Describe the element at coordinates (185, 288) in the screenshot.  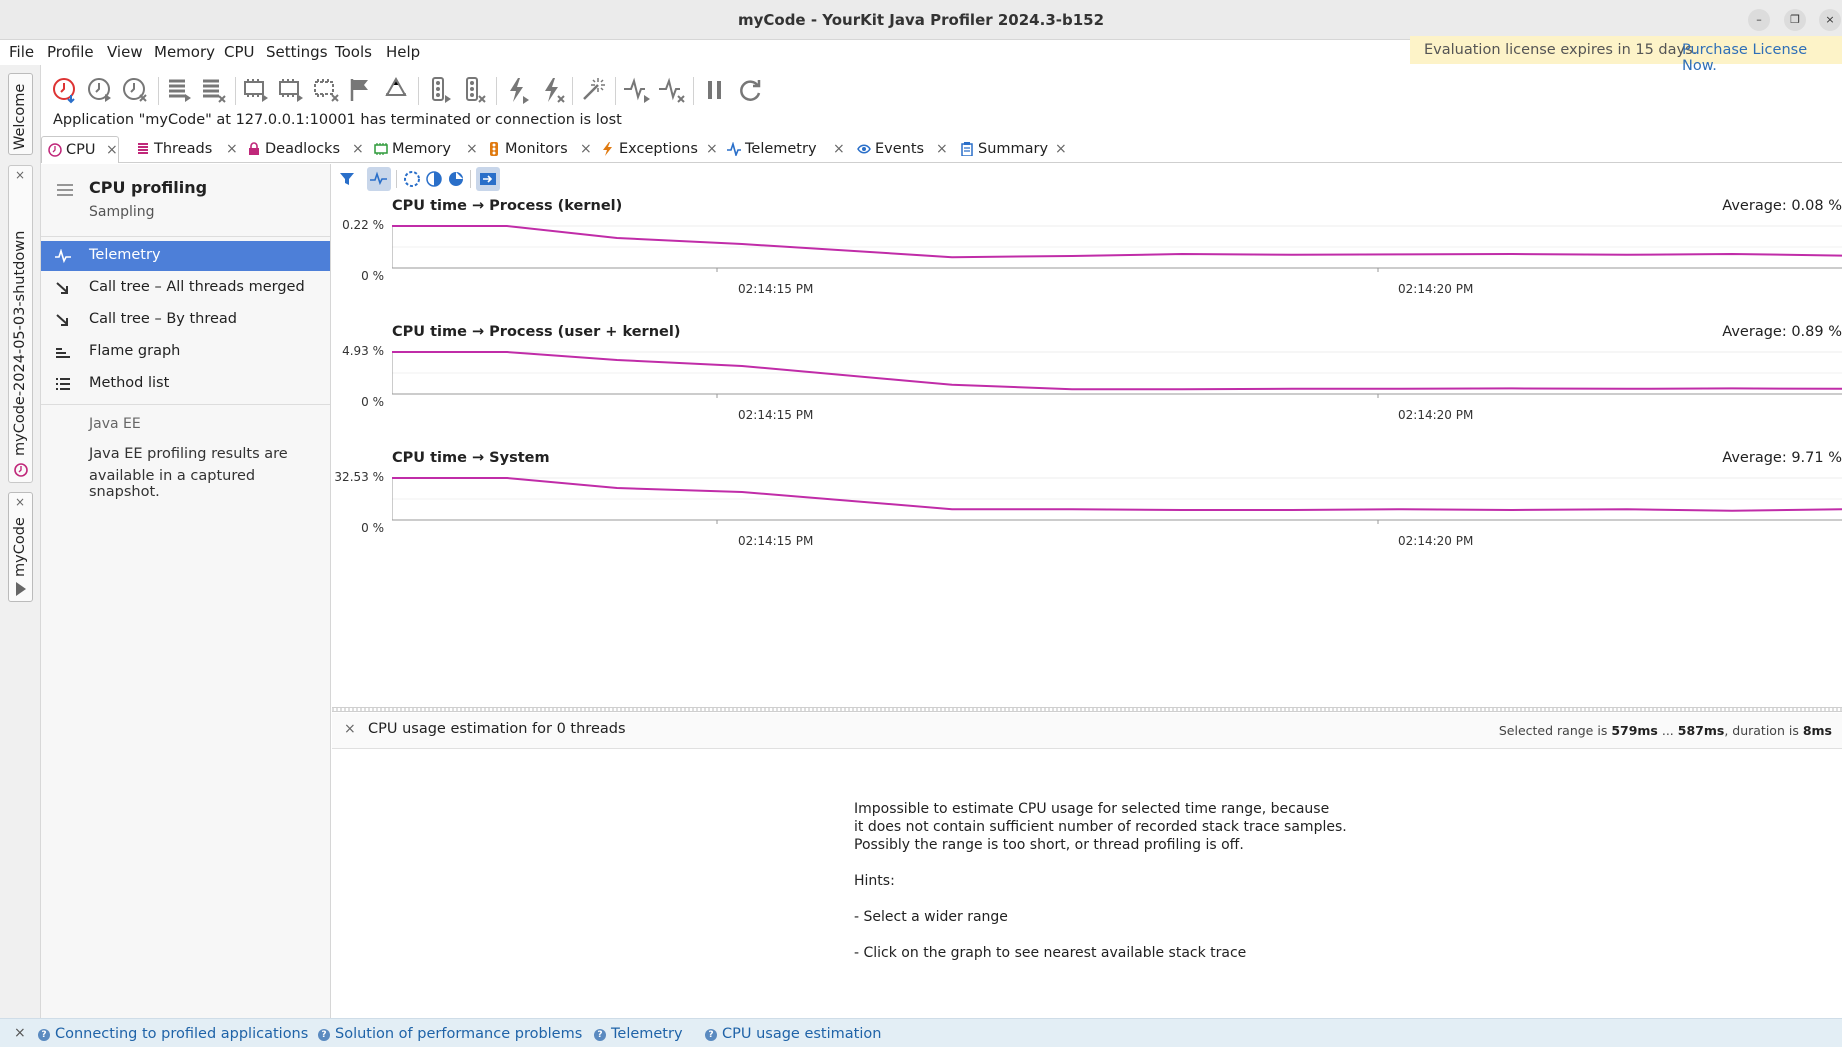
I see `nav-item-call-tree-merged: Call tree – All threads merged` at that location.